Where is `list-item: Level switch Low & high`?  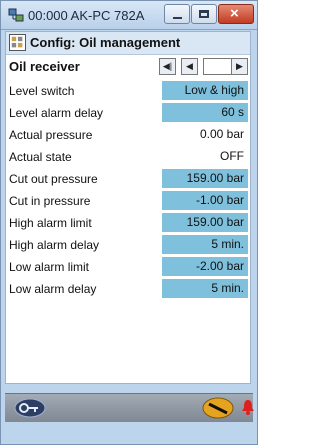
list-item: Level switch Low & high is located at coordinates (128, 91).